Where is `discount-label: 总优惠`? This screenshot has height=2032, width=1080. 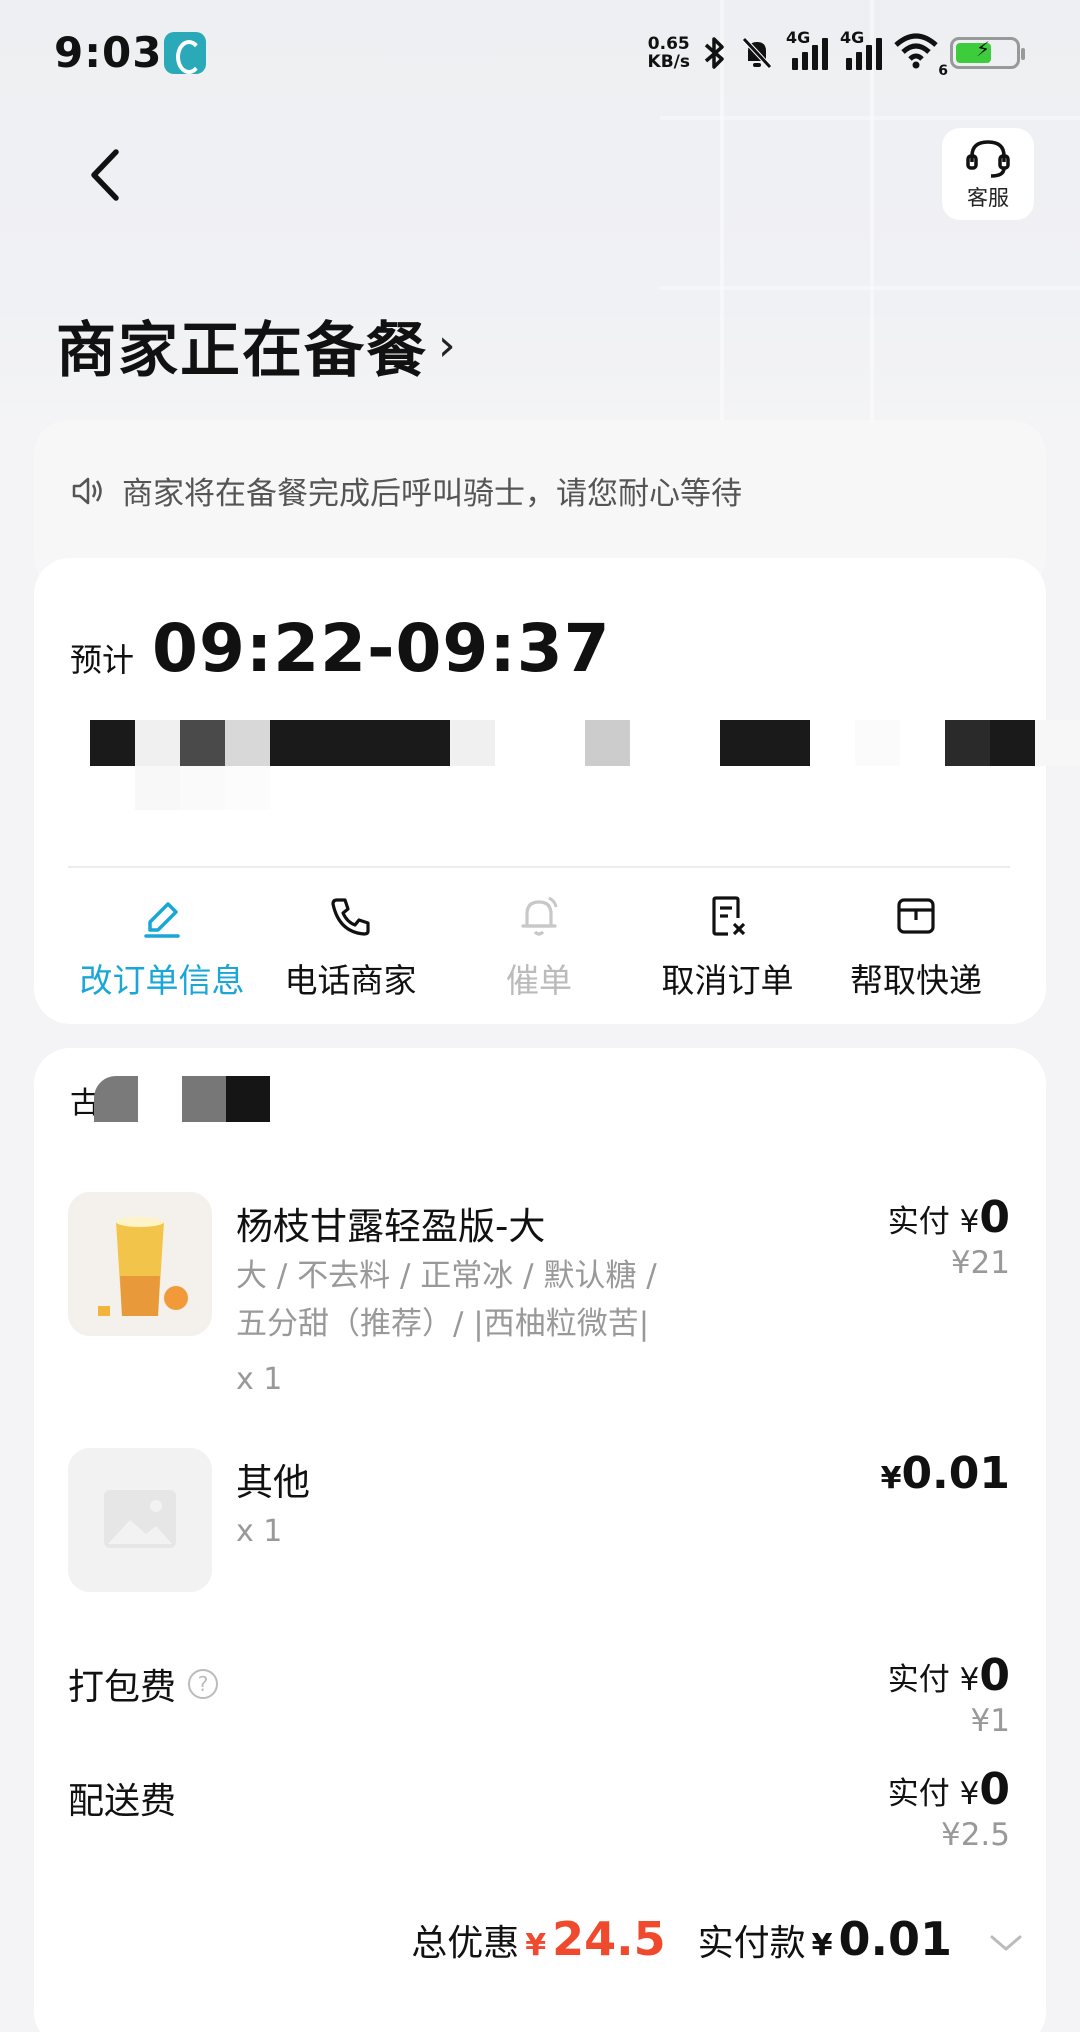
discount-label: 总优惠 is located at coordinates (465, 1943).